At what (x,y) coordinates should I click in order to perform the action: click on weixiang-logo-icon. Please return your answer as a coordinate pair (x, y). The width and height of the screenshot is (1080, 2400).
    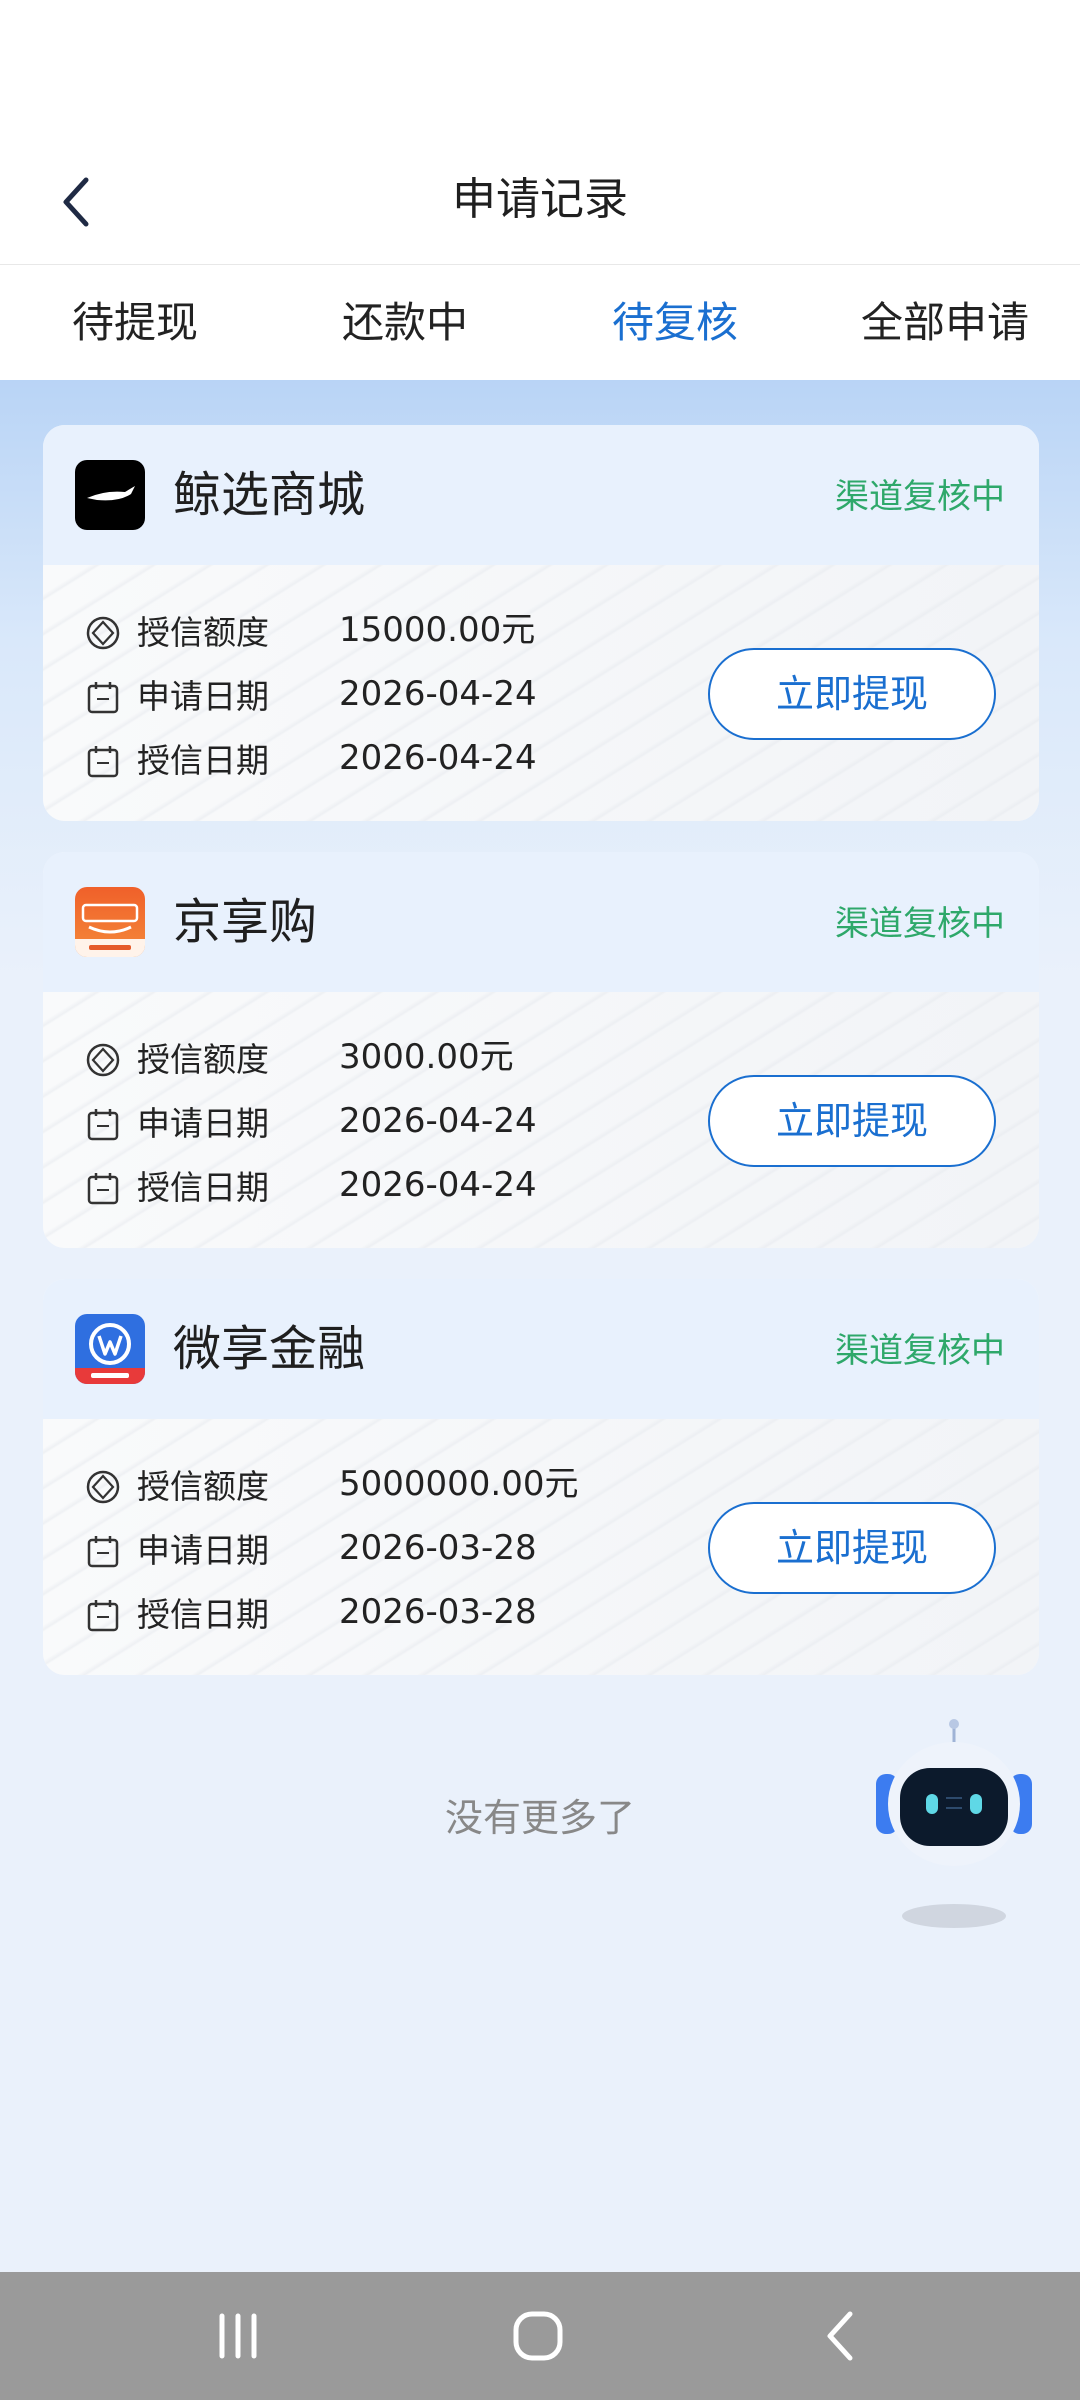
    Looking at the image, I should click on (110, 1349).